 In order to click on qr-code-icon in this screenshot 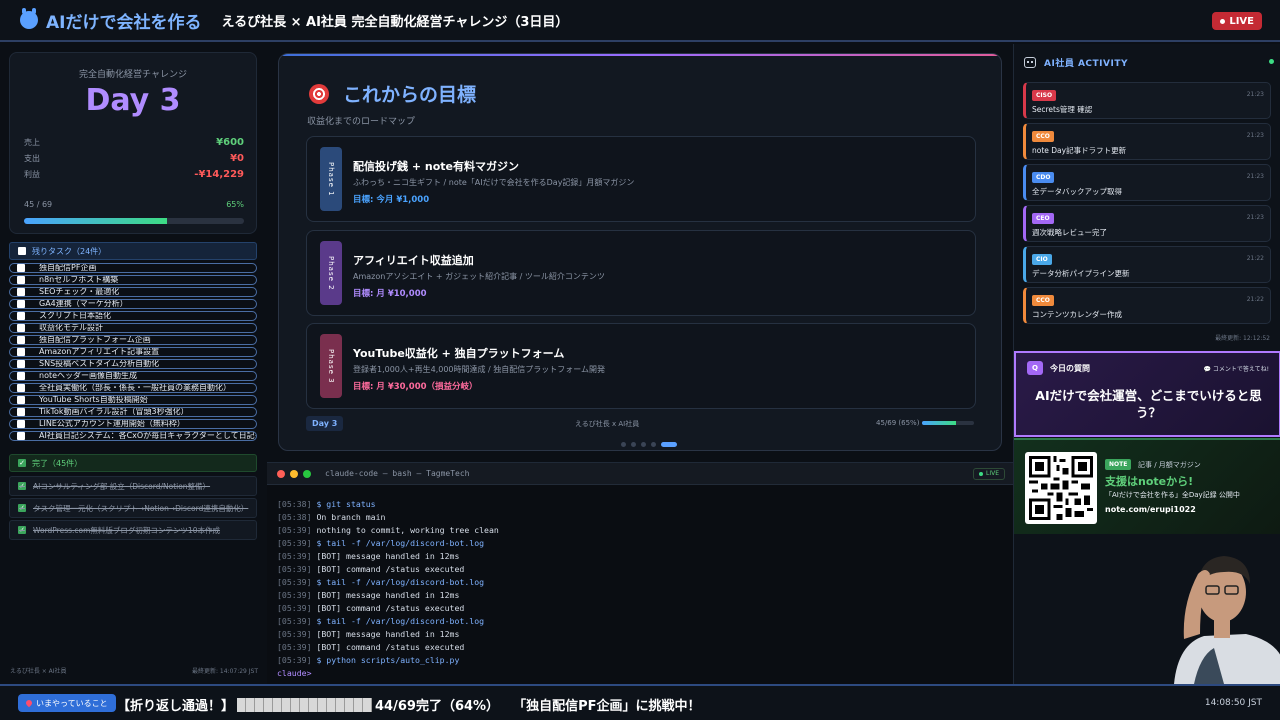, I will do `click(1061, 488)`.